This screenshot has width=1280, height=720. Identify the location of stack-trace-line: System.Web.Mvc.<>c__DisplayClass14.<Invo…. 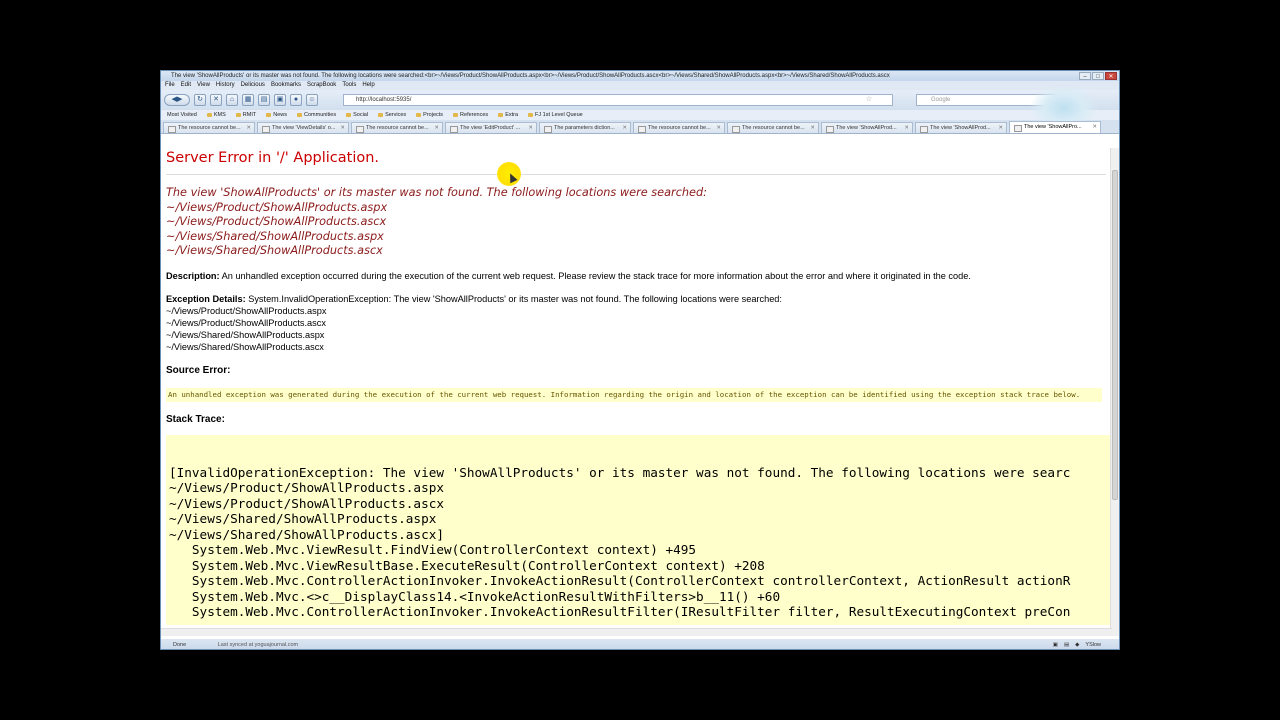
(475, 596).